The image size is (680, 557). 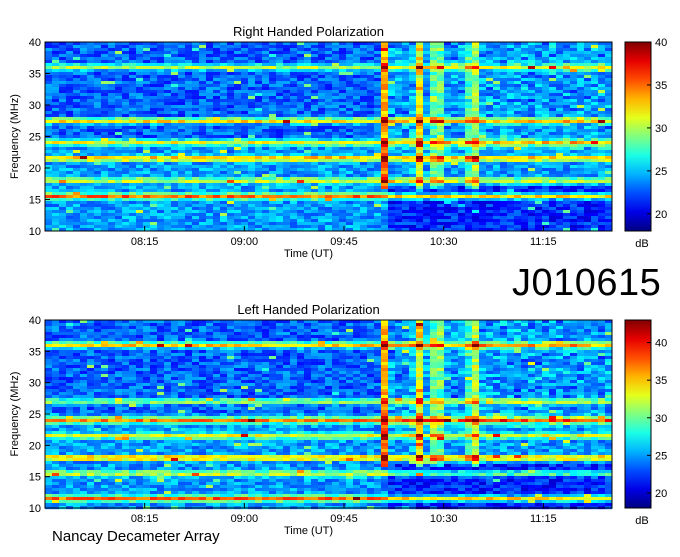 What do you see at coordinates (308, 31) in the screenshot?
I see `panel-title: Right Handed Polarization` at bounding box center [308, 31].